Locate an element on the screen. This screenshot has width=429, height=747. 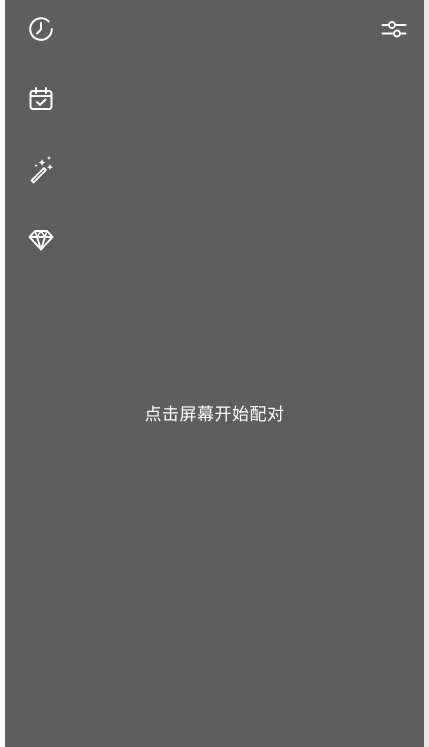
magic-wand-icon is located at coordinates (42, 170).